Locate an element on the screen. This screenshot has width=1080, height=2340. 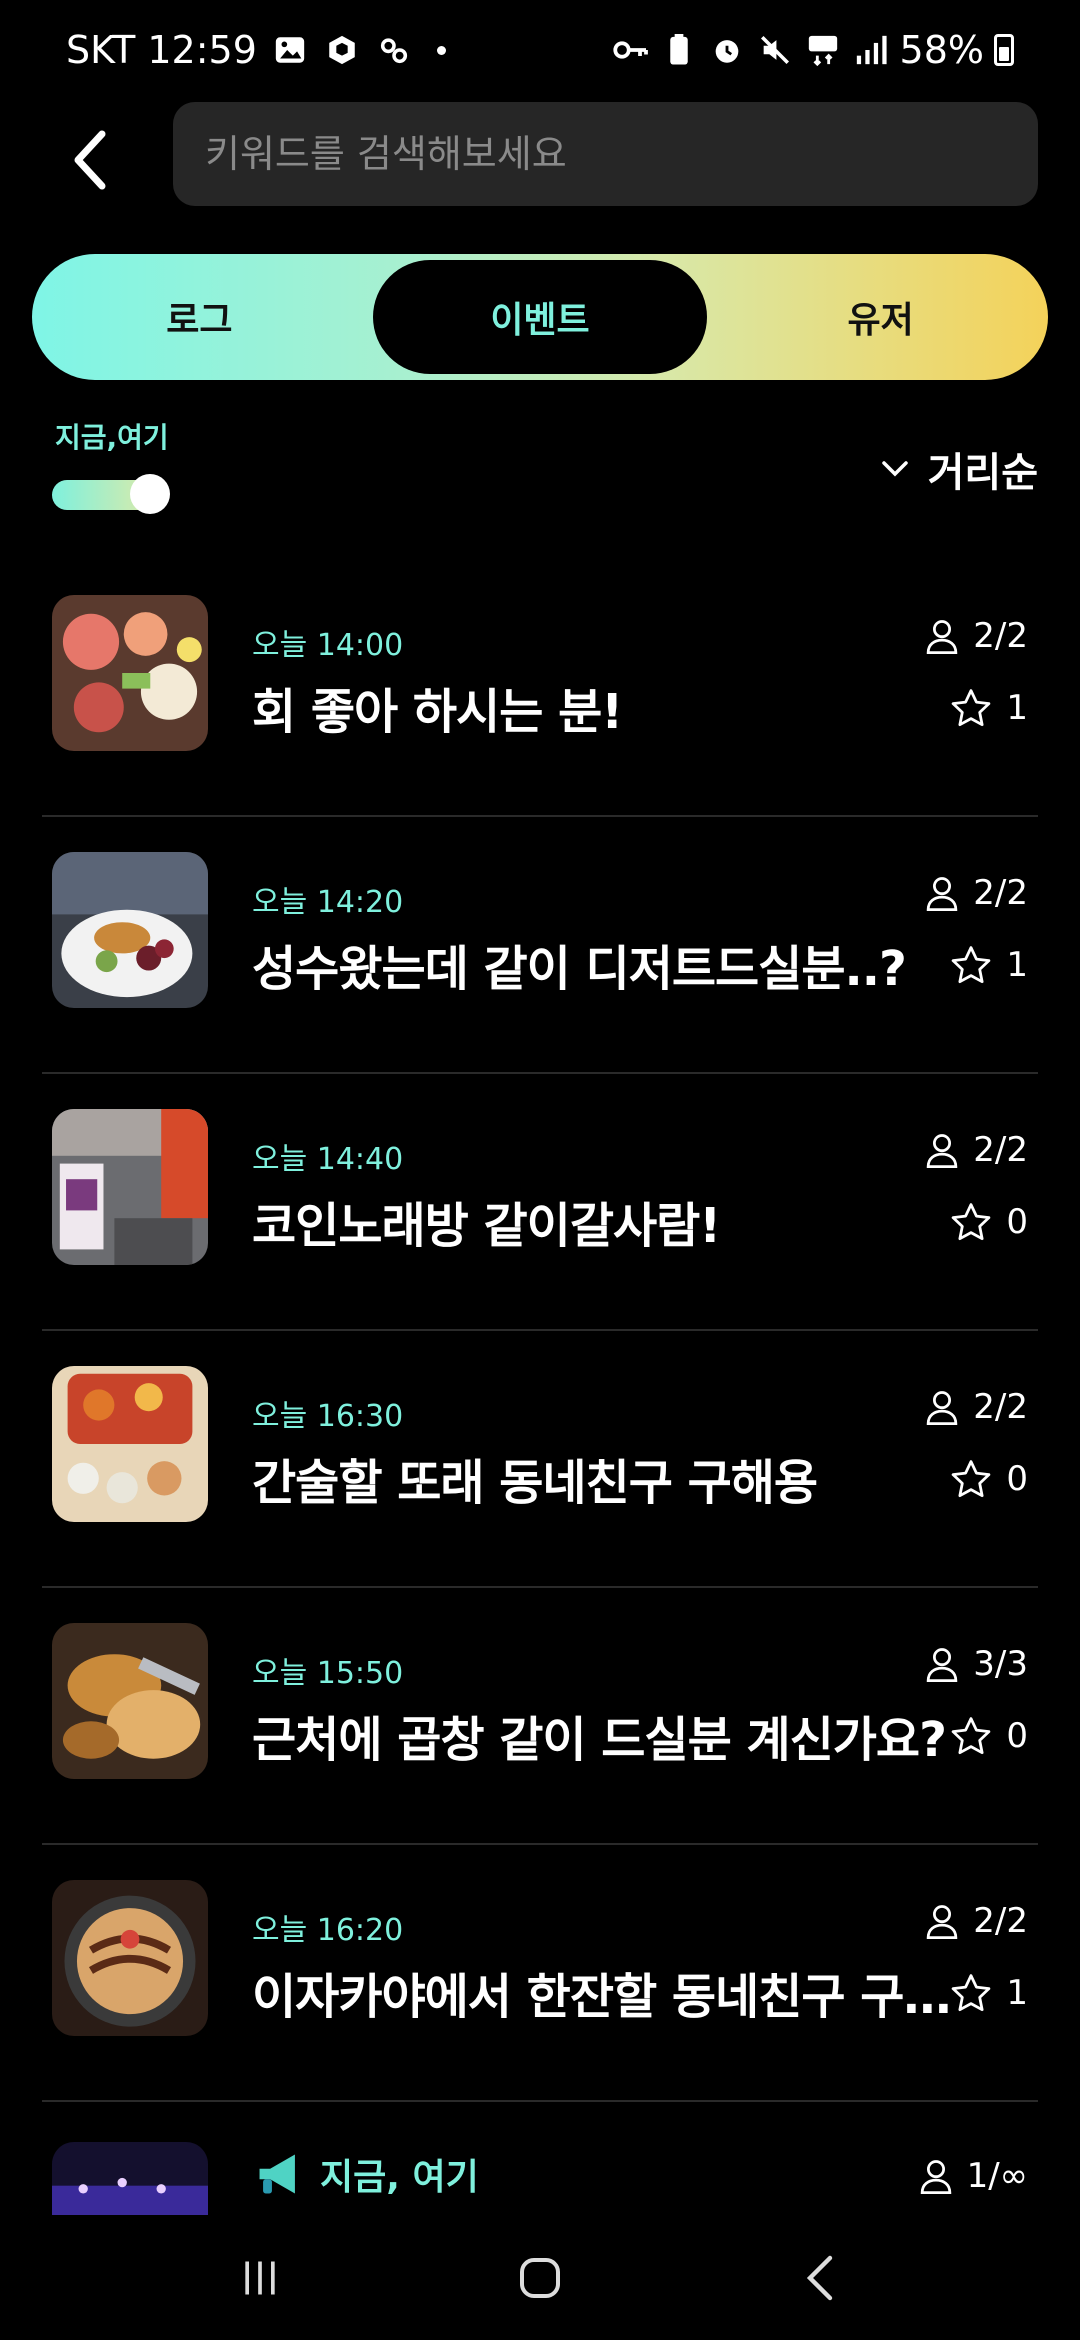
sort-label: 거리순 is located at coordinates (982, 473).